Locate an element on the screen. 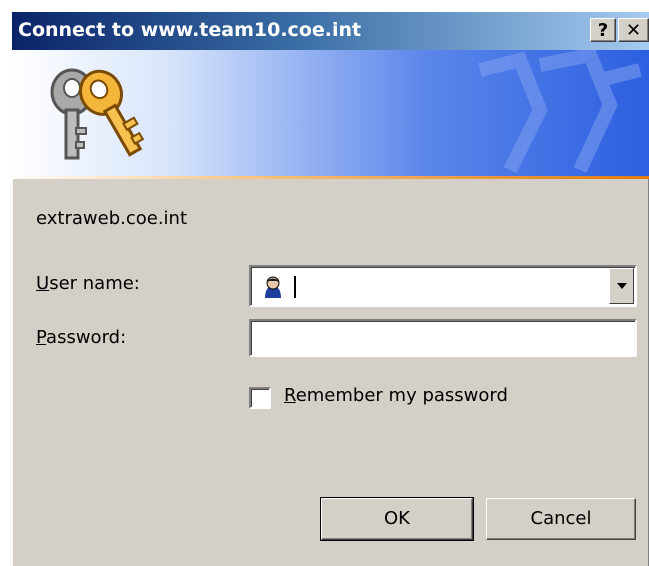 This screenshot has height=566, width=649. ok-button: OK is located at coordinates (397, 519).